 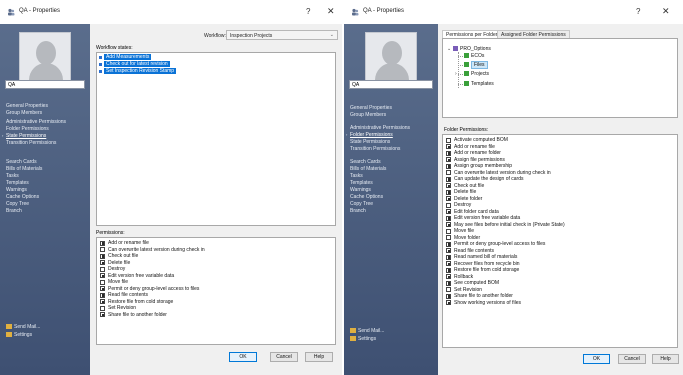 I want to click on permission-label: Show working versions of files, so click(x=487, y=302).